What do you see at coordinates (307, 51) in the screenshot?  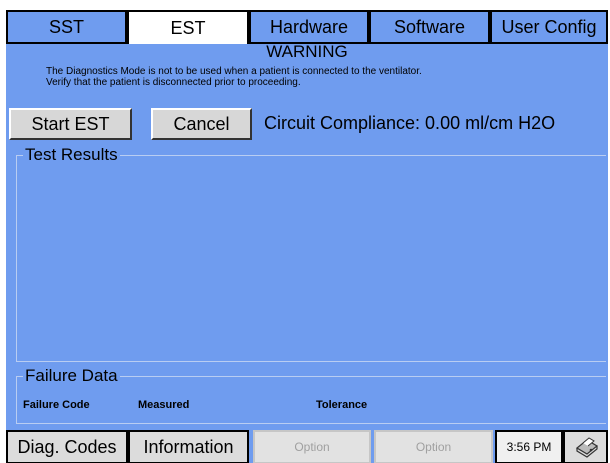 I see `warning-title: WARNING` at bounding box center [307, 51].